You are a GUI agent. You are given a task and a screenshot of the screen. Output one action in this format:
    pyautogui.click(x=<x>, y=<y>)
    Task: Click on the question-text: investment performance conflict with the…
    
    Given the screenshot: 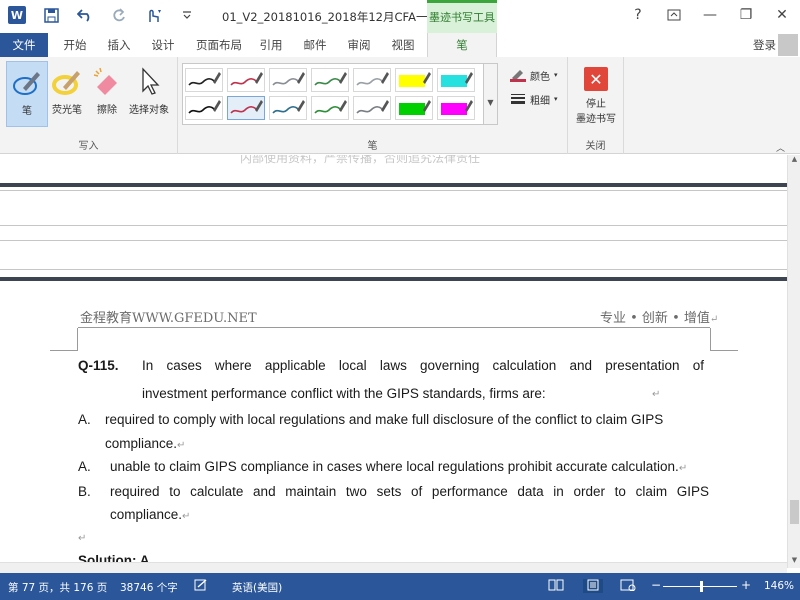 What is the action you would take?
    pyautogui.click(x=344, y=393)
    